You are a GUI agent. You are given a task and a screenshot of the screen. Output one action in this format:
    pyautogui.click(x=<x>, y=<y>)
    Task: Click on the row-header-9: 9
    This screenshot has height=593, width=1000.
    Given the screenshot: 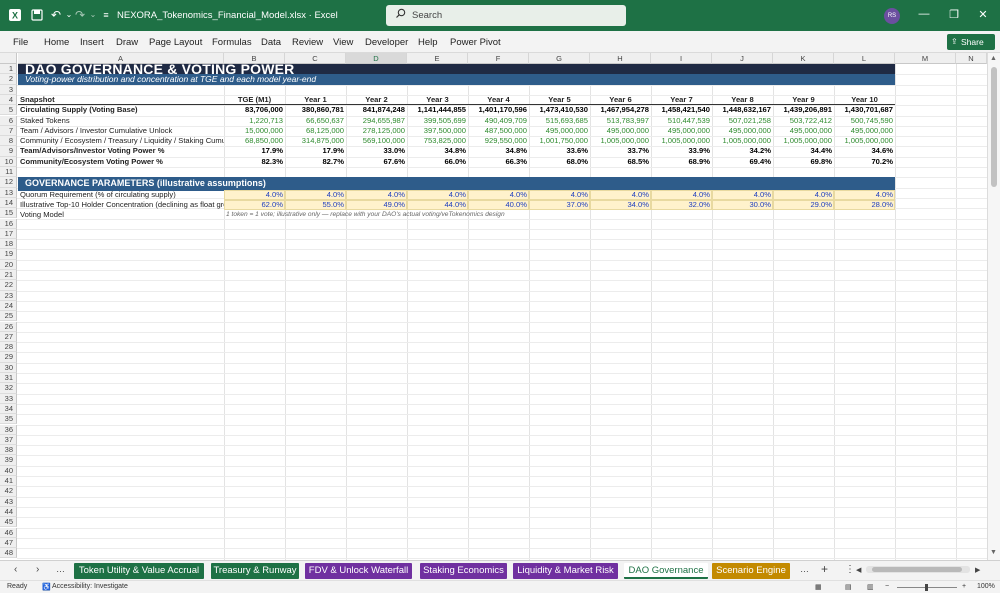 What is the action you would take?
    pyautogui.click(x=8, y=151)
    